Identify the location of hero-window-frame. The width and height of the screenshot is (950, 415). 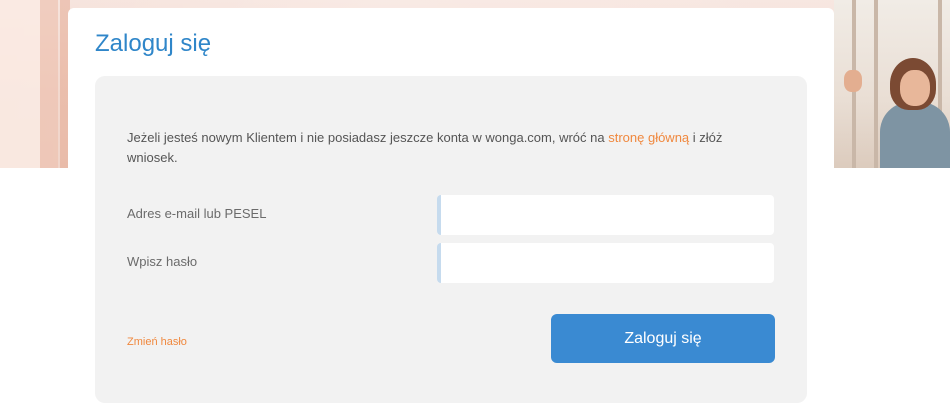
(876, 84).